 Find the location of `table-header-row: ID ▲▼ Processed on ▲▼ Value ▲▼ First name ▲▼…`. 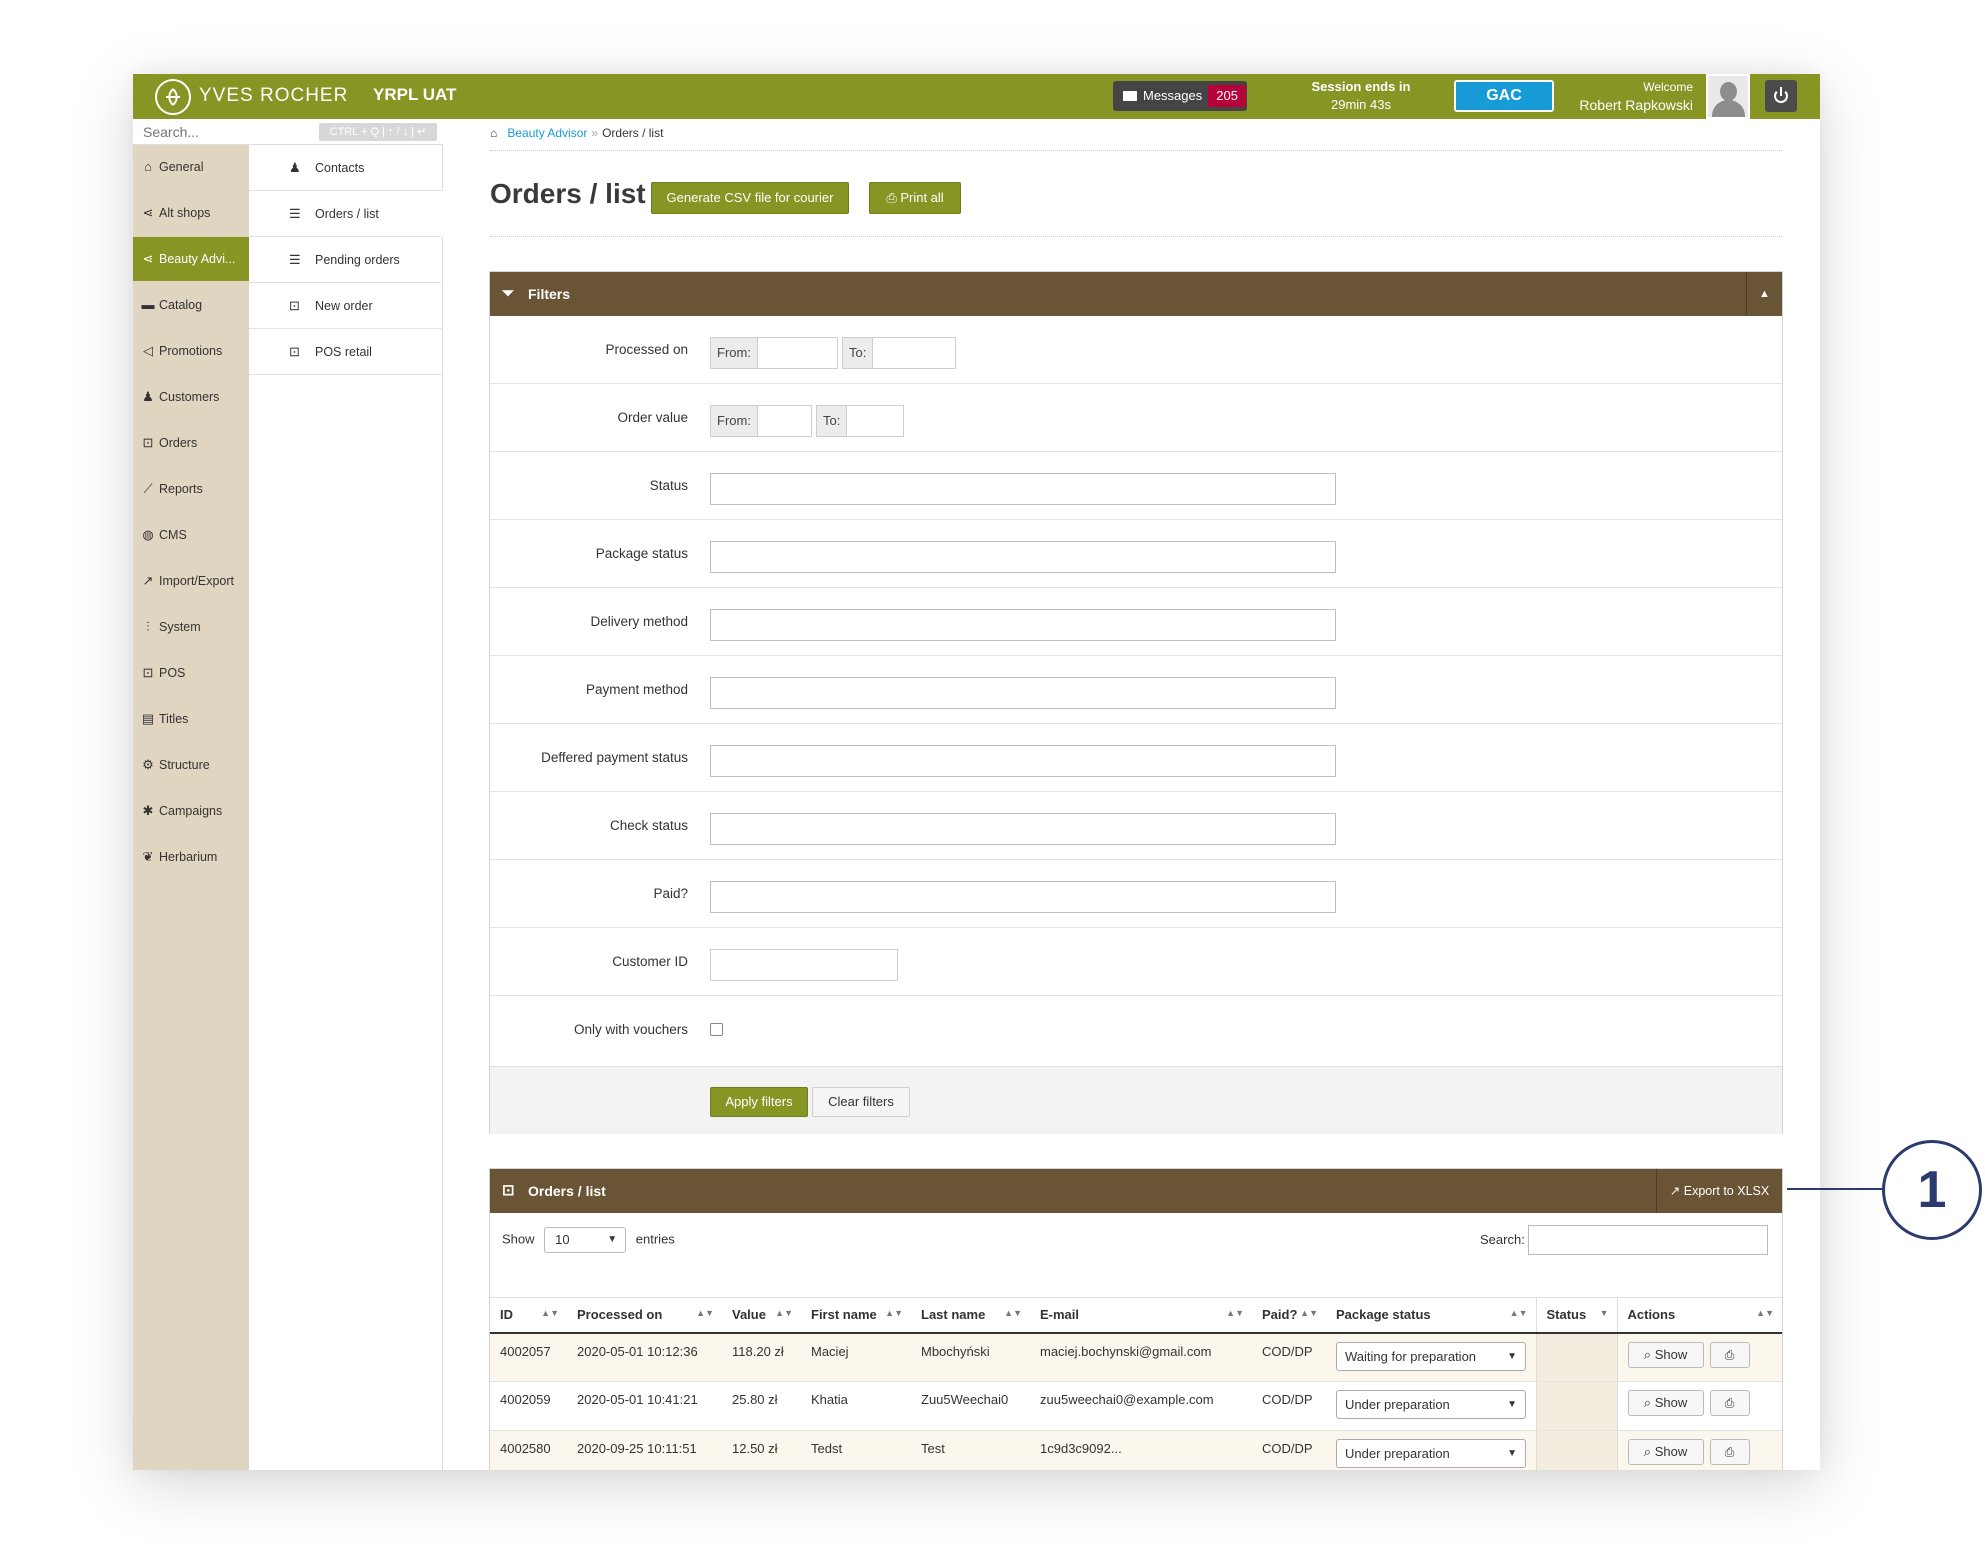

table-header-row: ID ▲▼ Processed on ▲▼ Value ▲▼ First name ▲▼… is located at coordinates (1136, 1315).